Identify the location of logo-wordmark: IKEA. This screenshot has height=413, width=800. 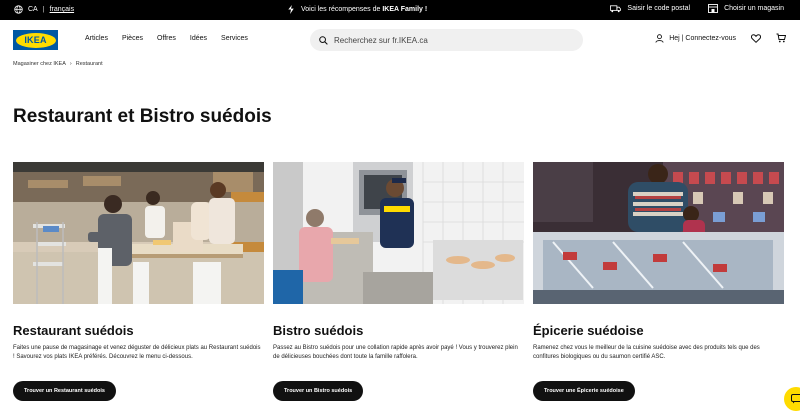
(35, 40).